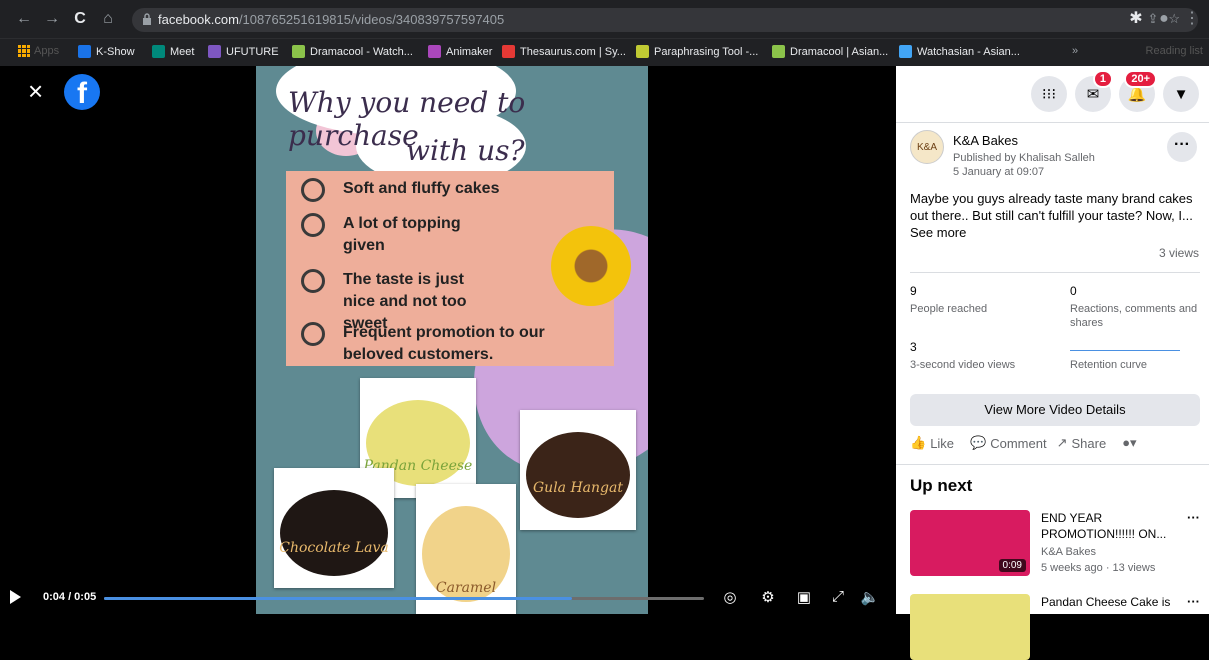  Describe the element at coordinates (870, 597) in the screenshot. I see `volume-icon: 🔈` at that location.